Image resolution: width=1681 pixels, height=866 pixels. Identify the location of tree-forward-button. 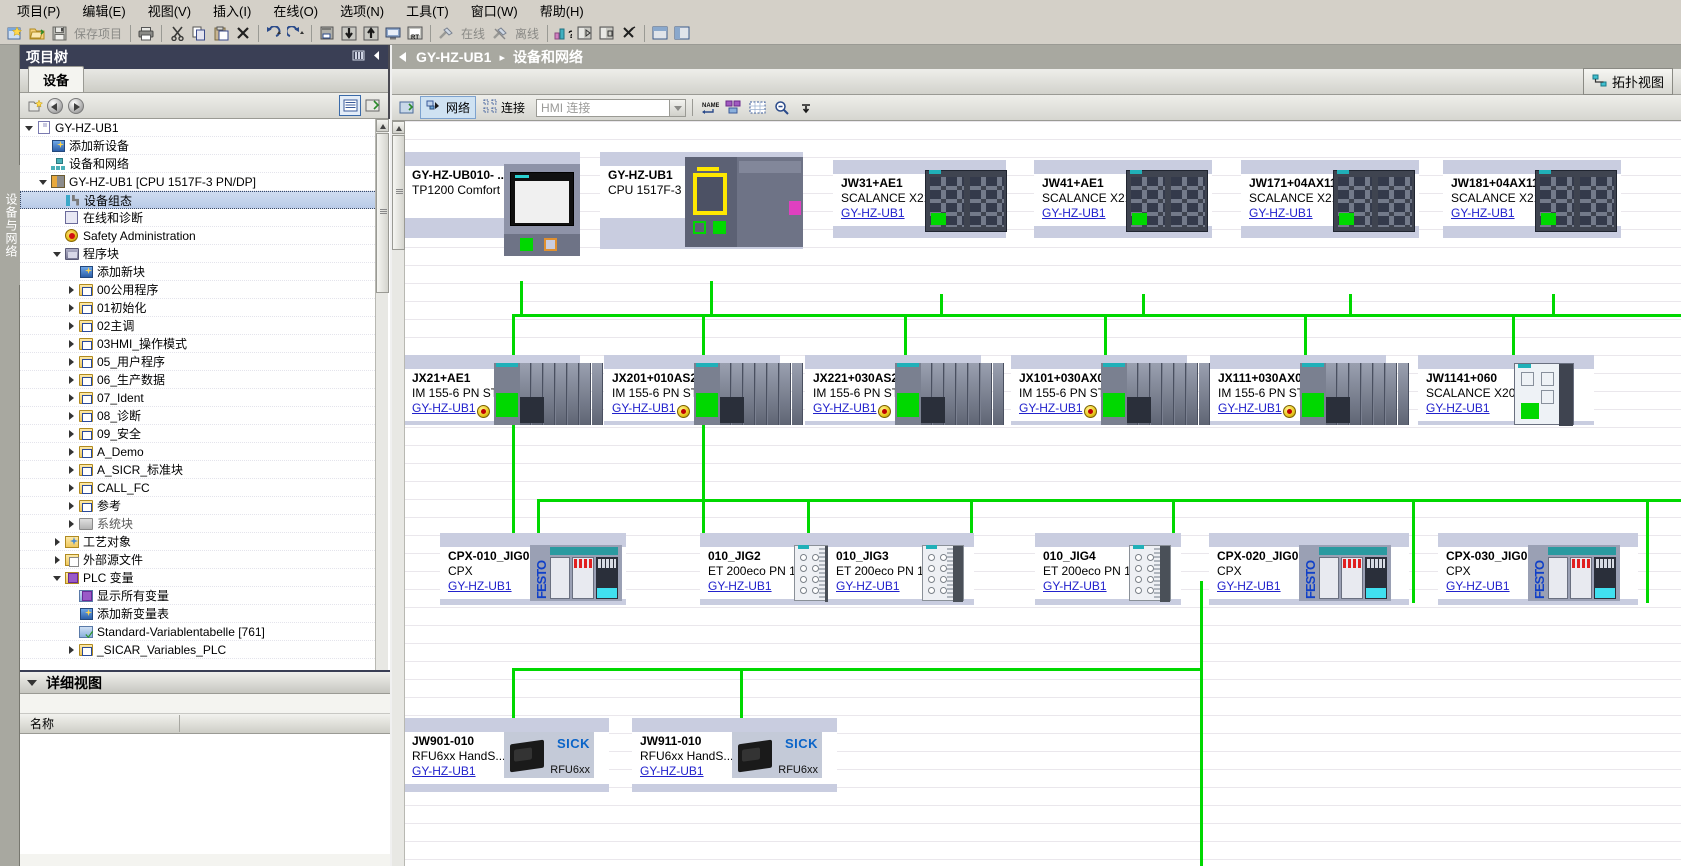
(76, 105).